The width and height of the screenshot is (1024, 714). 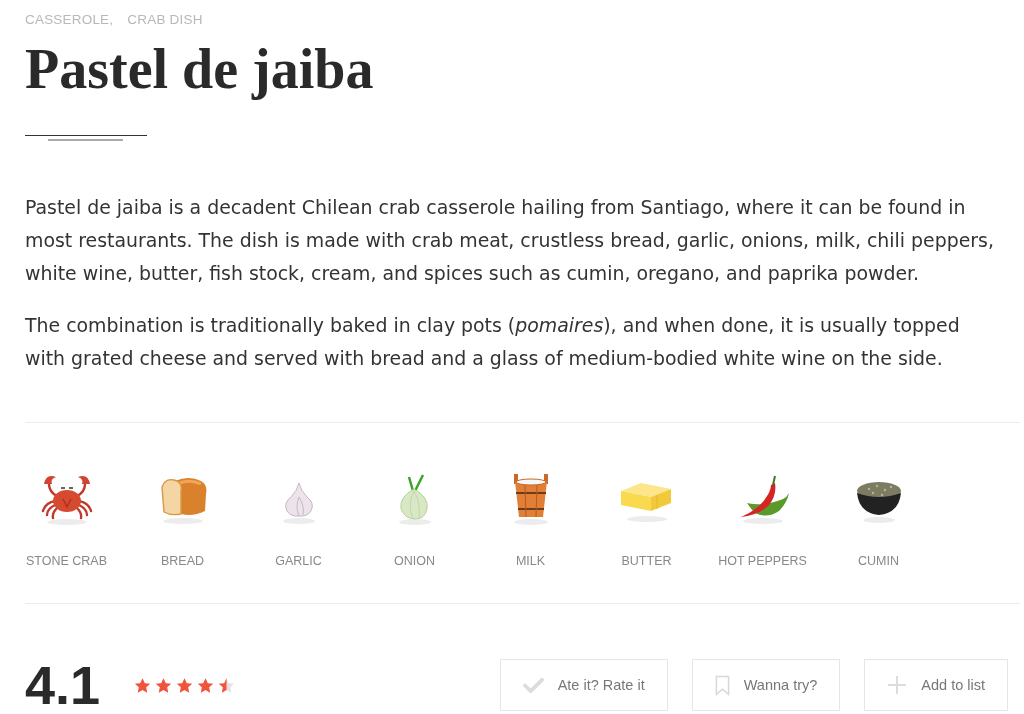 What do you see at coordinates (722, 685) in the screenshot?
I see `bookmark-icon` at bounding box center [722, 685].